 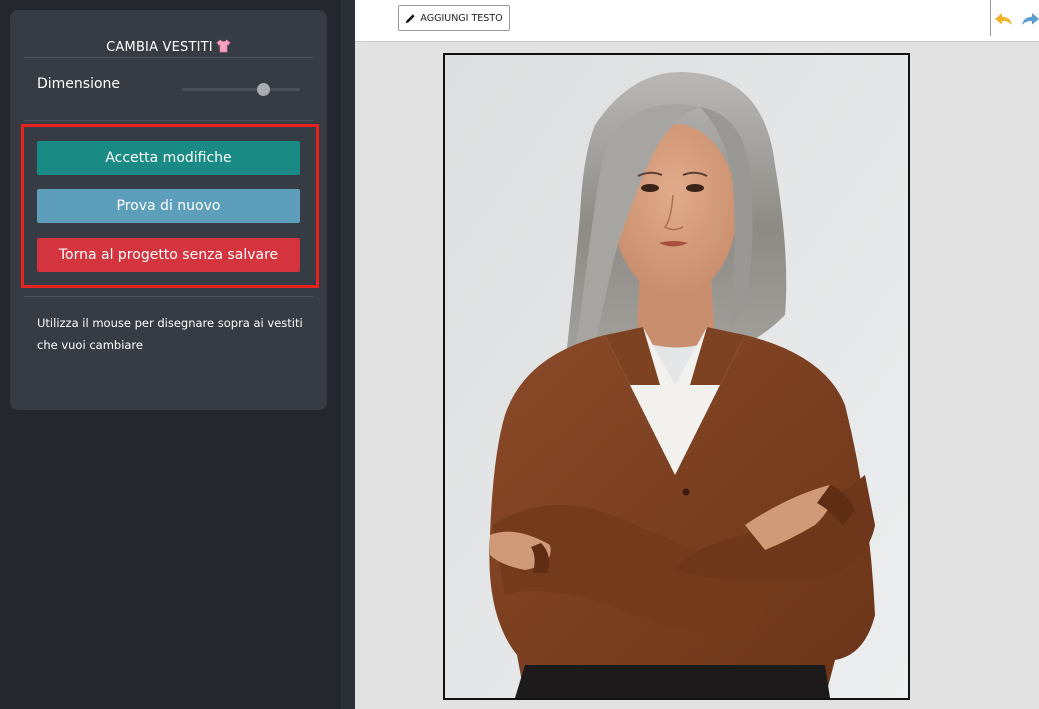 I want to click on undo-icon, so click(x=1003, y=19).